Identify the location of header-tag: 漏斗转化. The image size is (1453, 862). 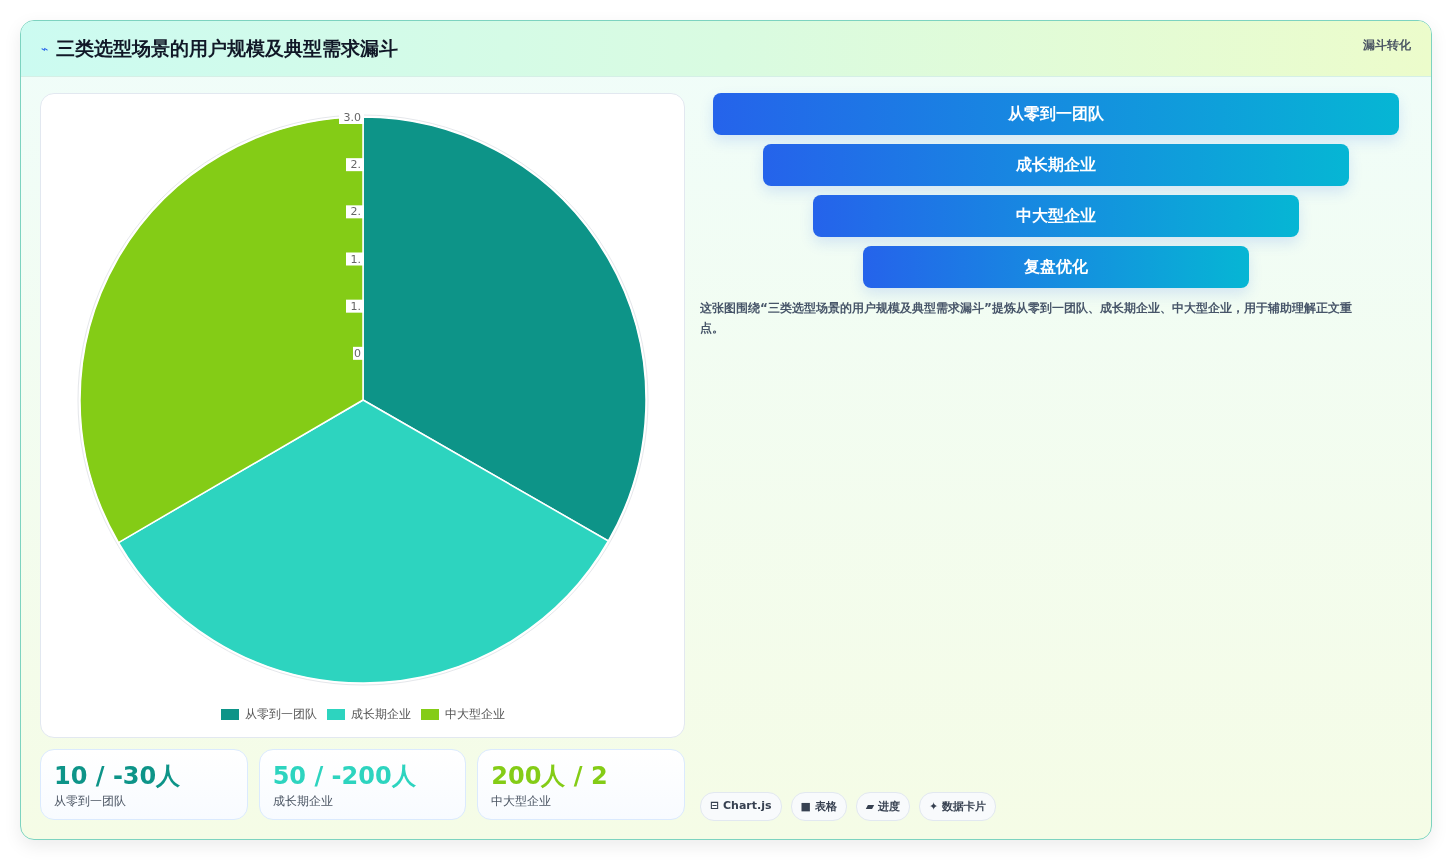
(1387, 45).